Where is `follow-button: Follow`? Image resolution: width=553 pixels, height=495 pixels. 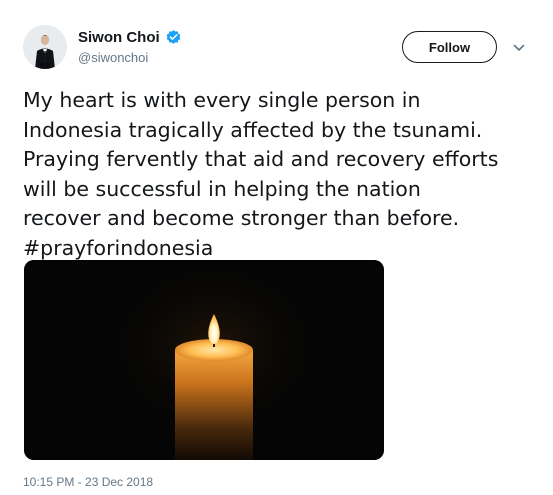
follow-button: Follow is located at coordinates (449, 47).